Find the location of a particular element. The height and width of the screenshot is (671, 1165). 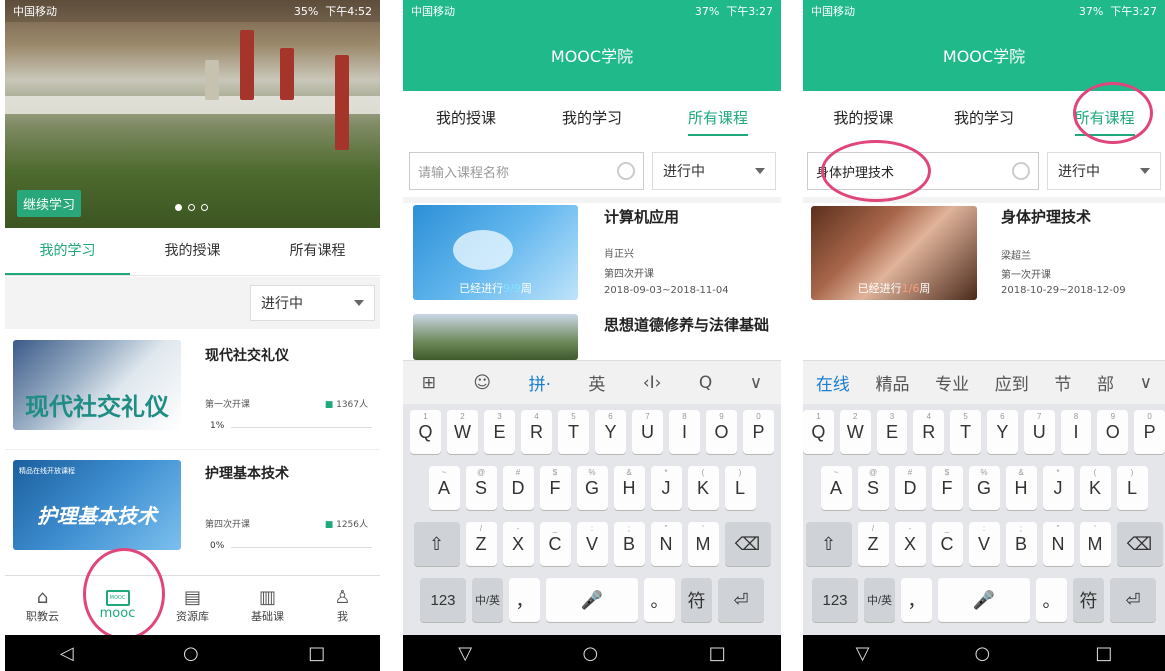

continue-learning-button: 继续学习 is located at coordinates (49, 203).